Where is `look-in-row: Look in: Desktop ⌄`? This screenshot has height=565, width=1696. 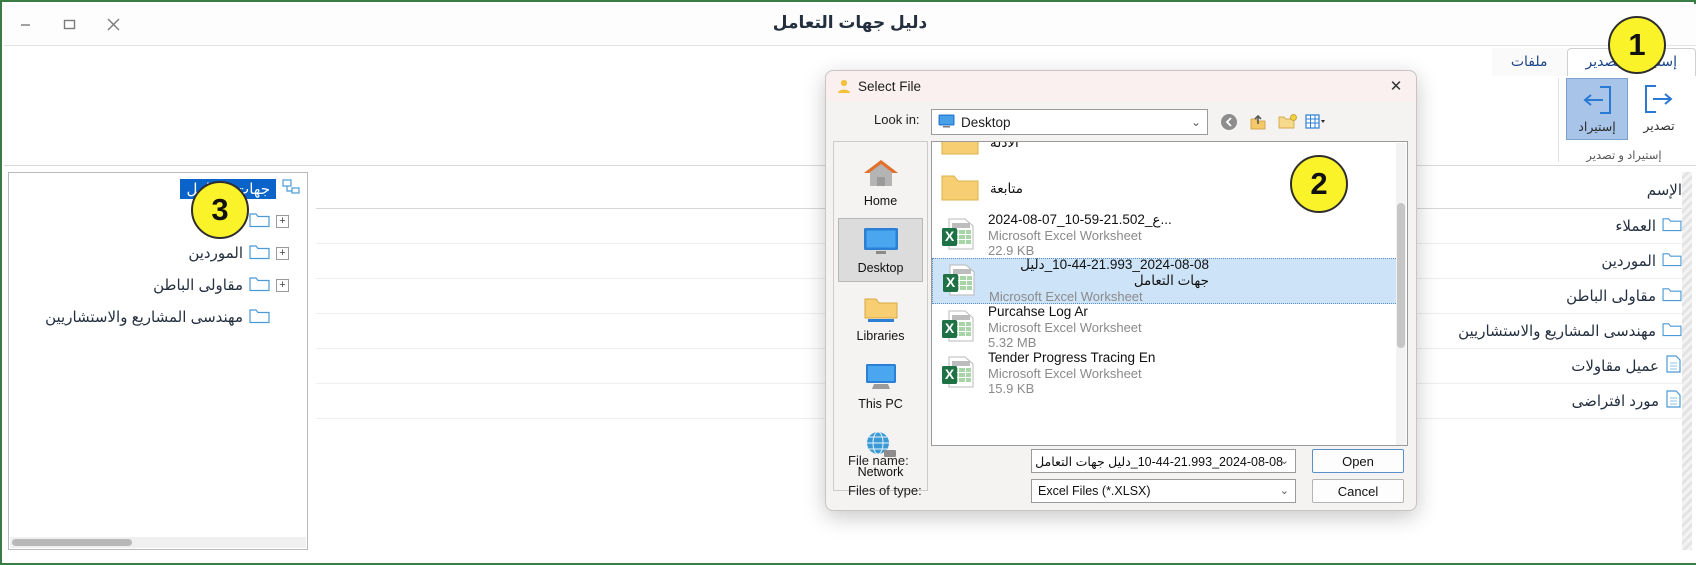
look-in-row: Look in: Desktop ⌄ is located at coordinates (1121, 123).